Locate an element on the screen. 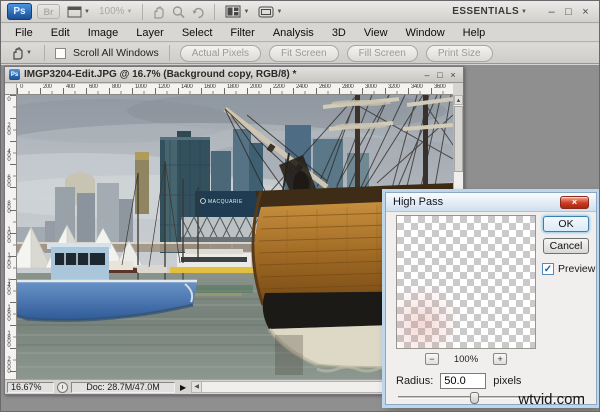 The height and width of the screenshot is (412, 600). radius-unit-label: pixels is located at coordinates (507, 381).